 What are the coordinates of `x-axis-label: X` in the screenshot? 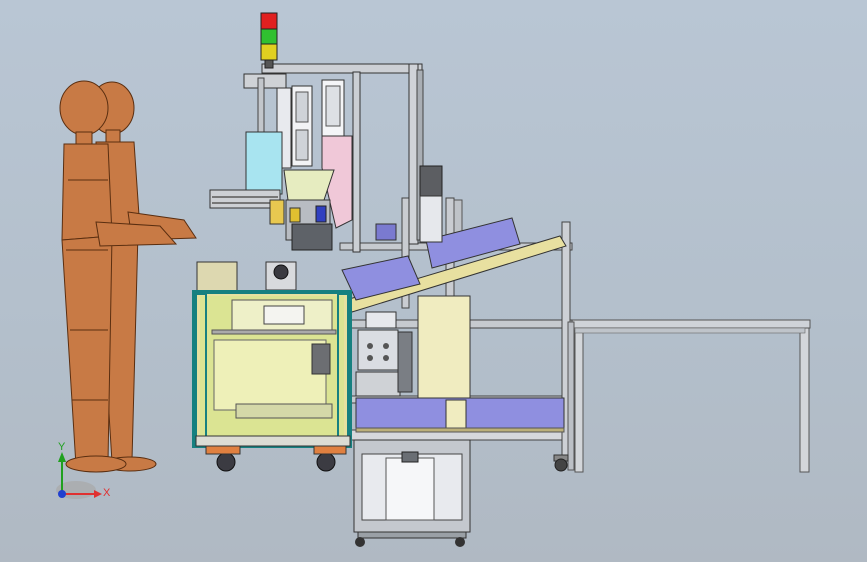 It's located at (107, 493).